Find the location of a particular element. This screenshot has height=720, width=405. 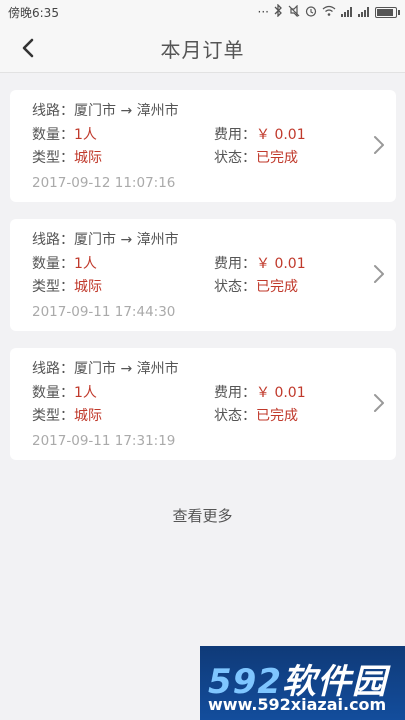

page-title: 本月订单 is located at coordinates (202, 49).